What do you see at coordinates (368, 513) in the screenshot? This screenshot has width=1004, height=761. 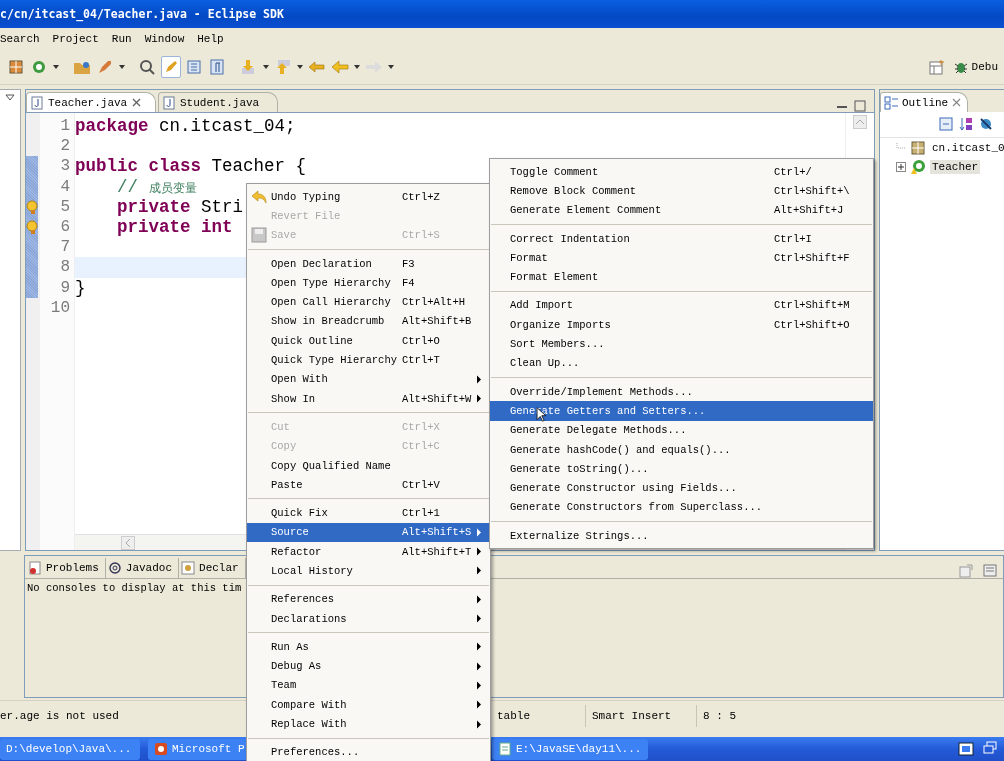 I see `menu-item: Quick Fix Ctrl+1` at bounding box center [368, 513].